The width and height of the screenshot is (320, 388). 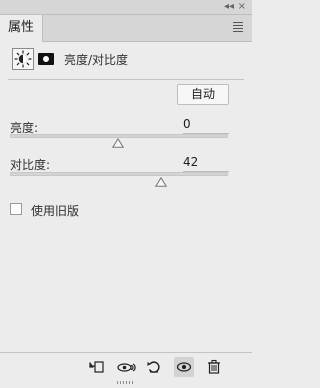 I want to click on collapse-icon: ◂◂, so click(x=229, y=7).